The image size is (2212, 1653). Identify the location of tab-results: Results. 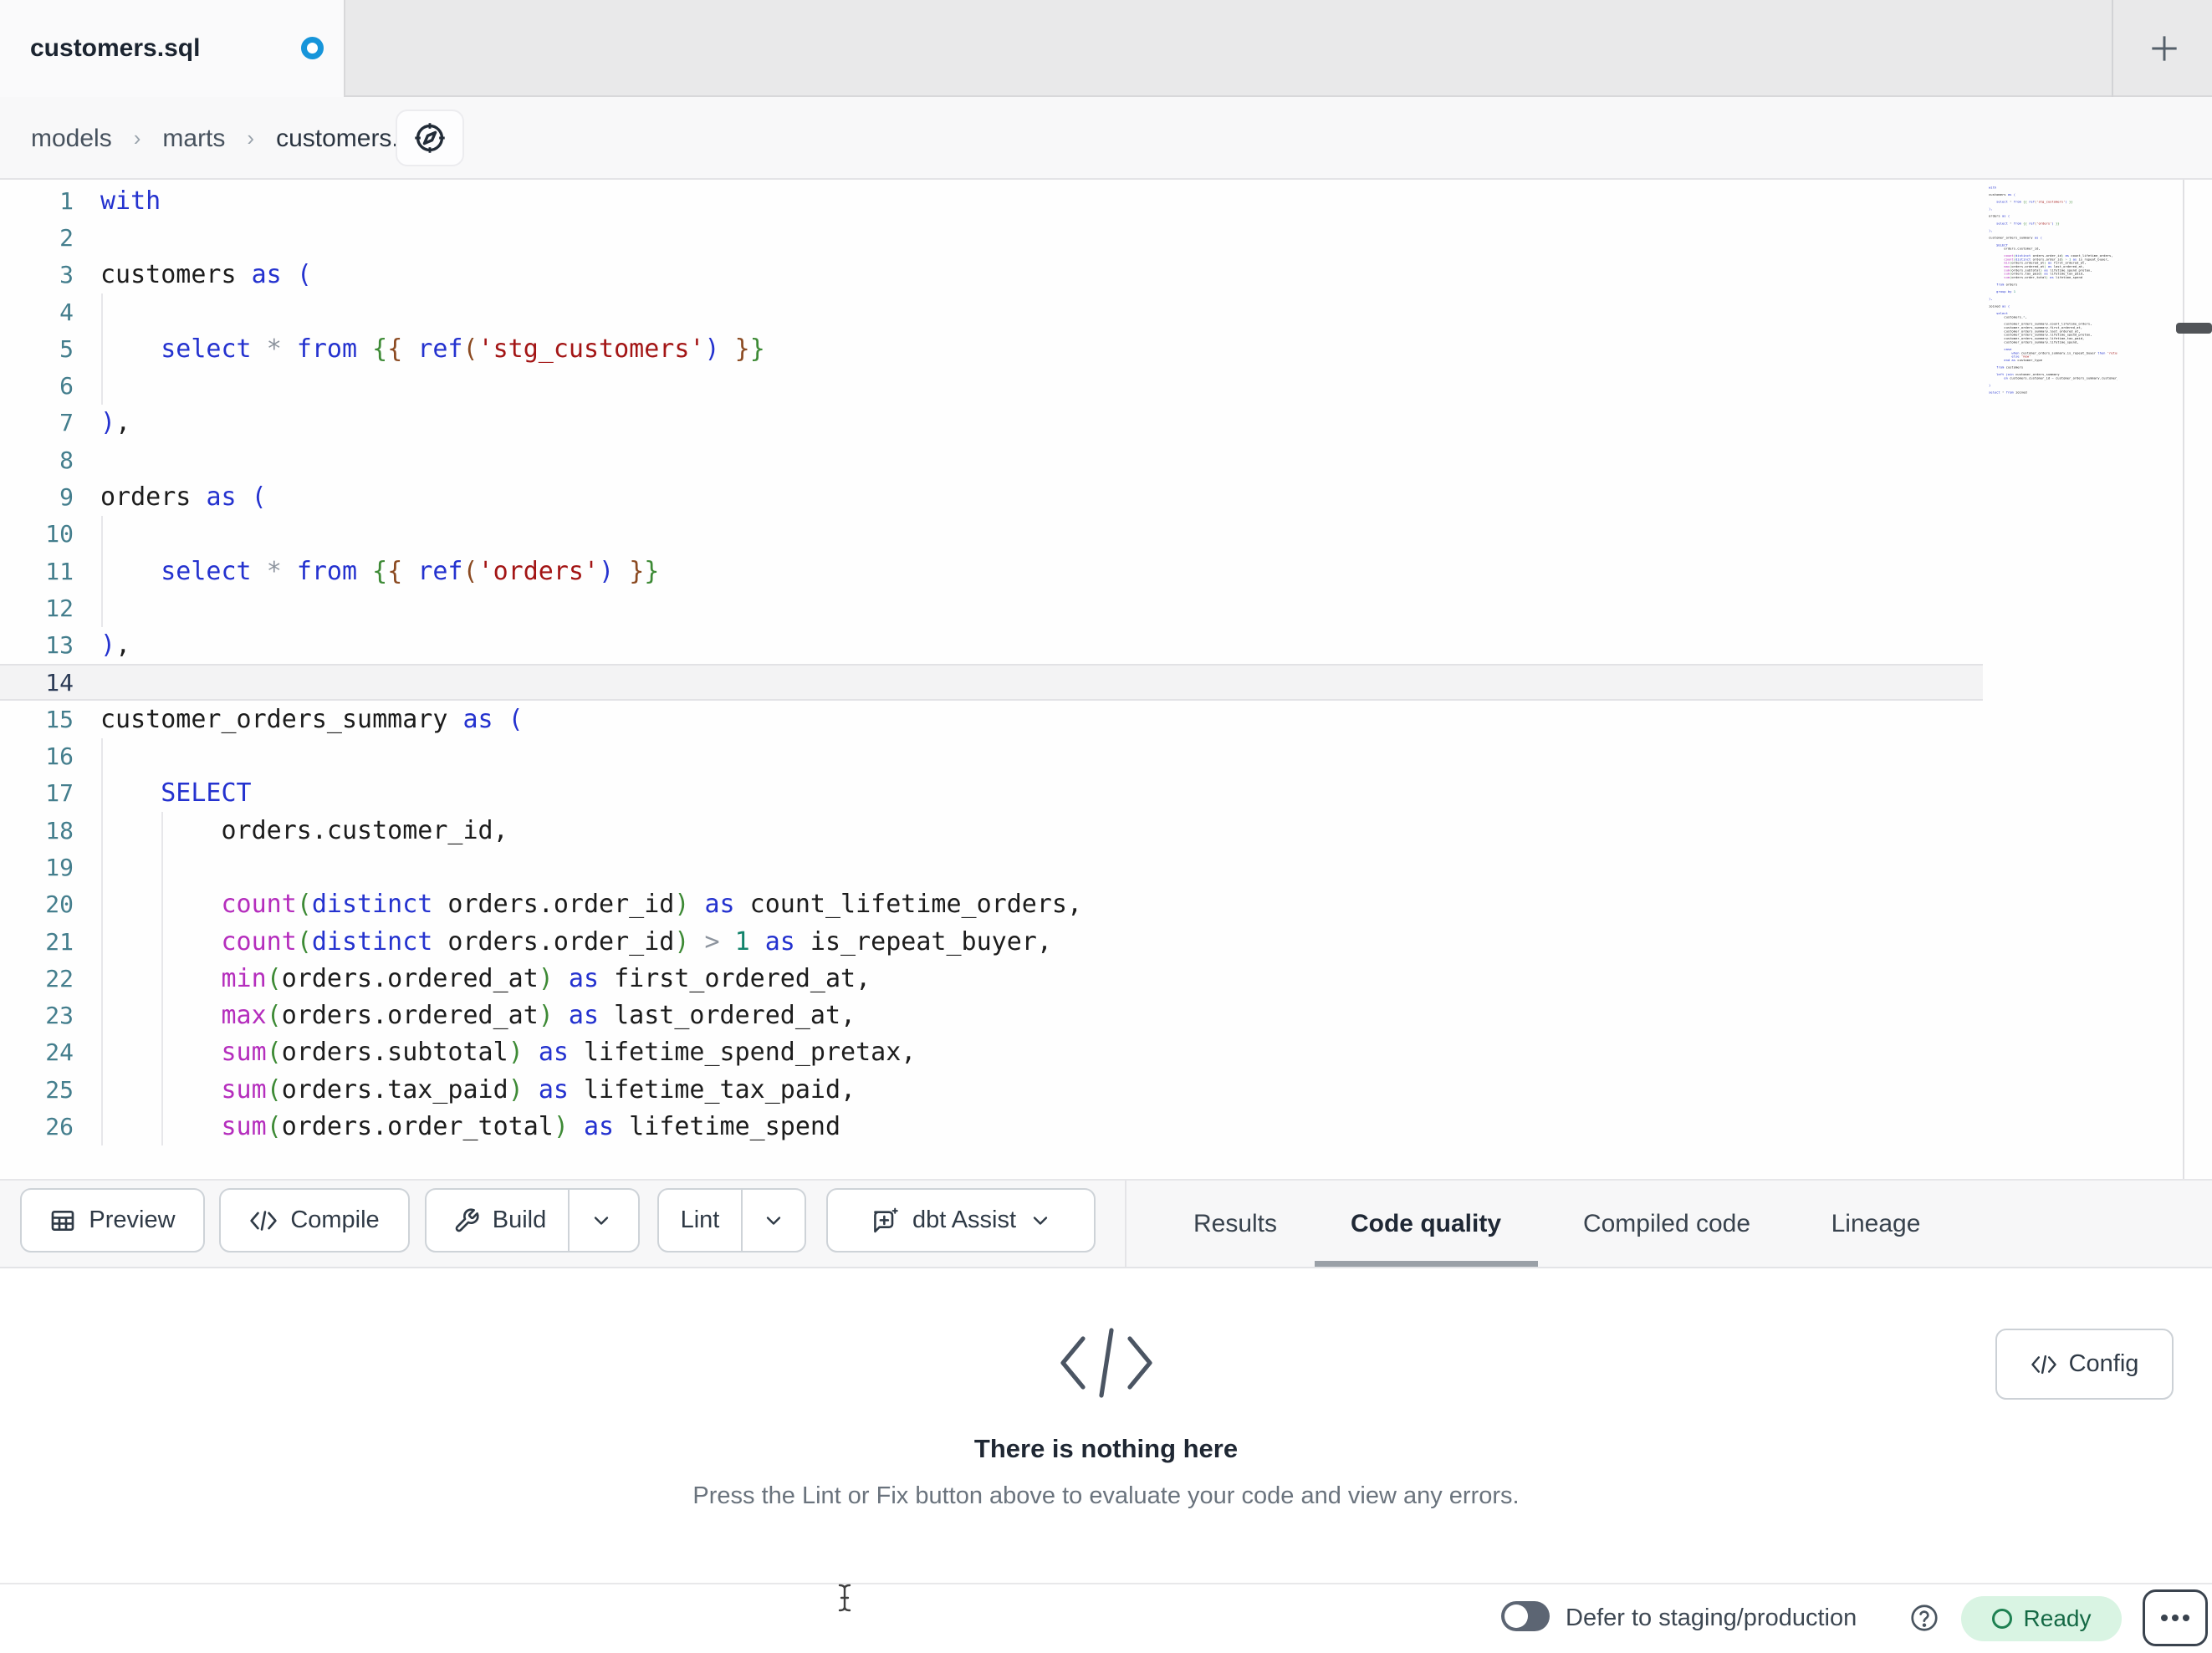
(1235, 1224).